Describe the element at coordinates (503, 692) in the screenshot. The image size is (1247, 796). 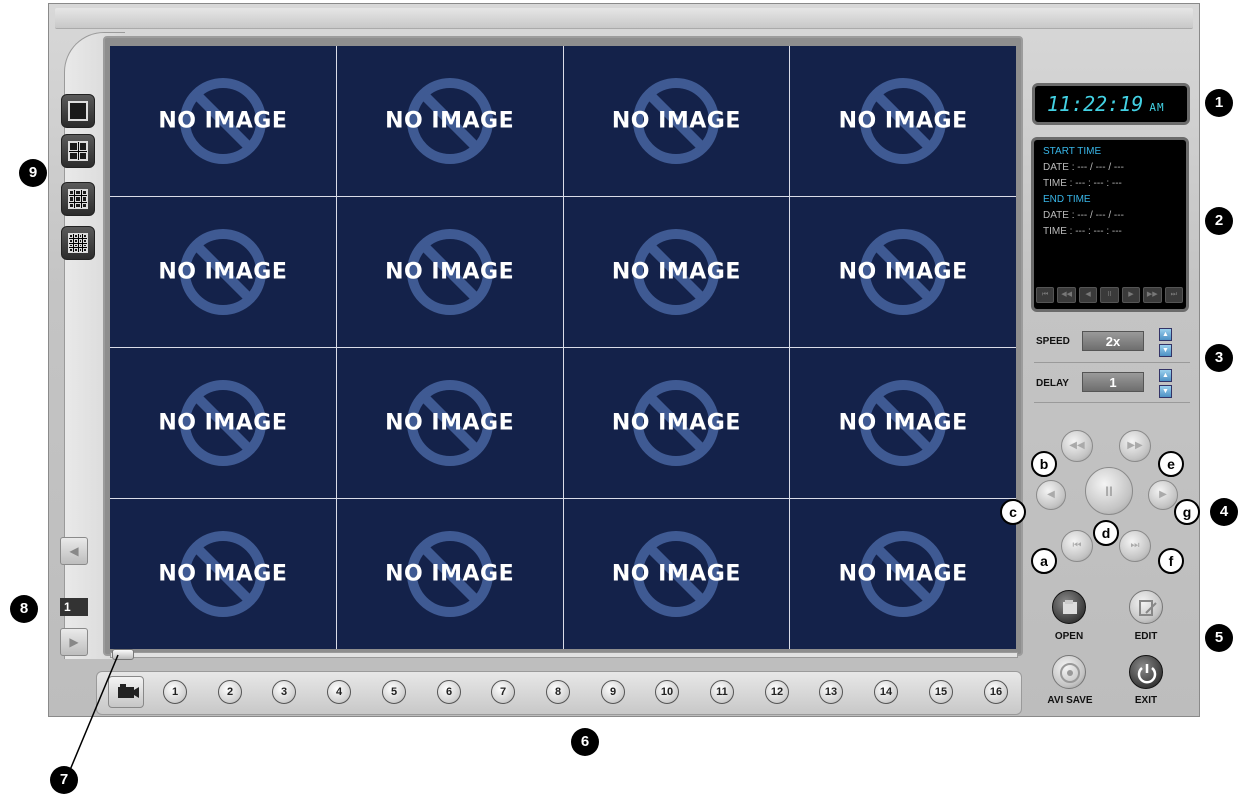
I see `channel-button: 7` at that location.